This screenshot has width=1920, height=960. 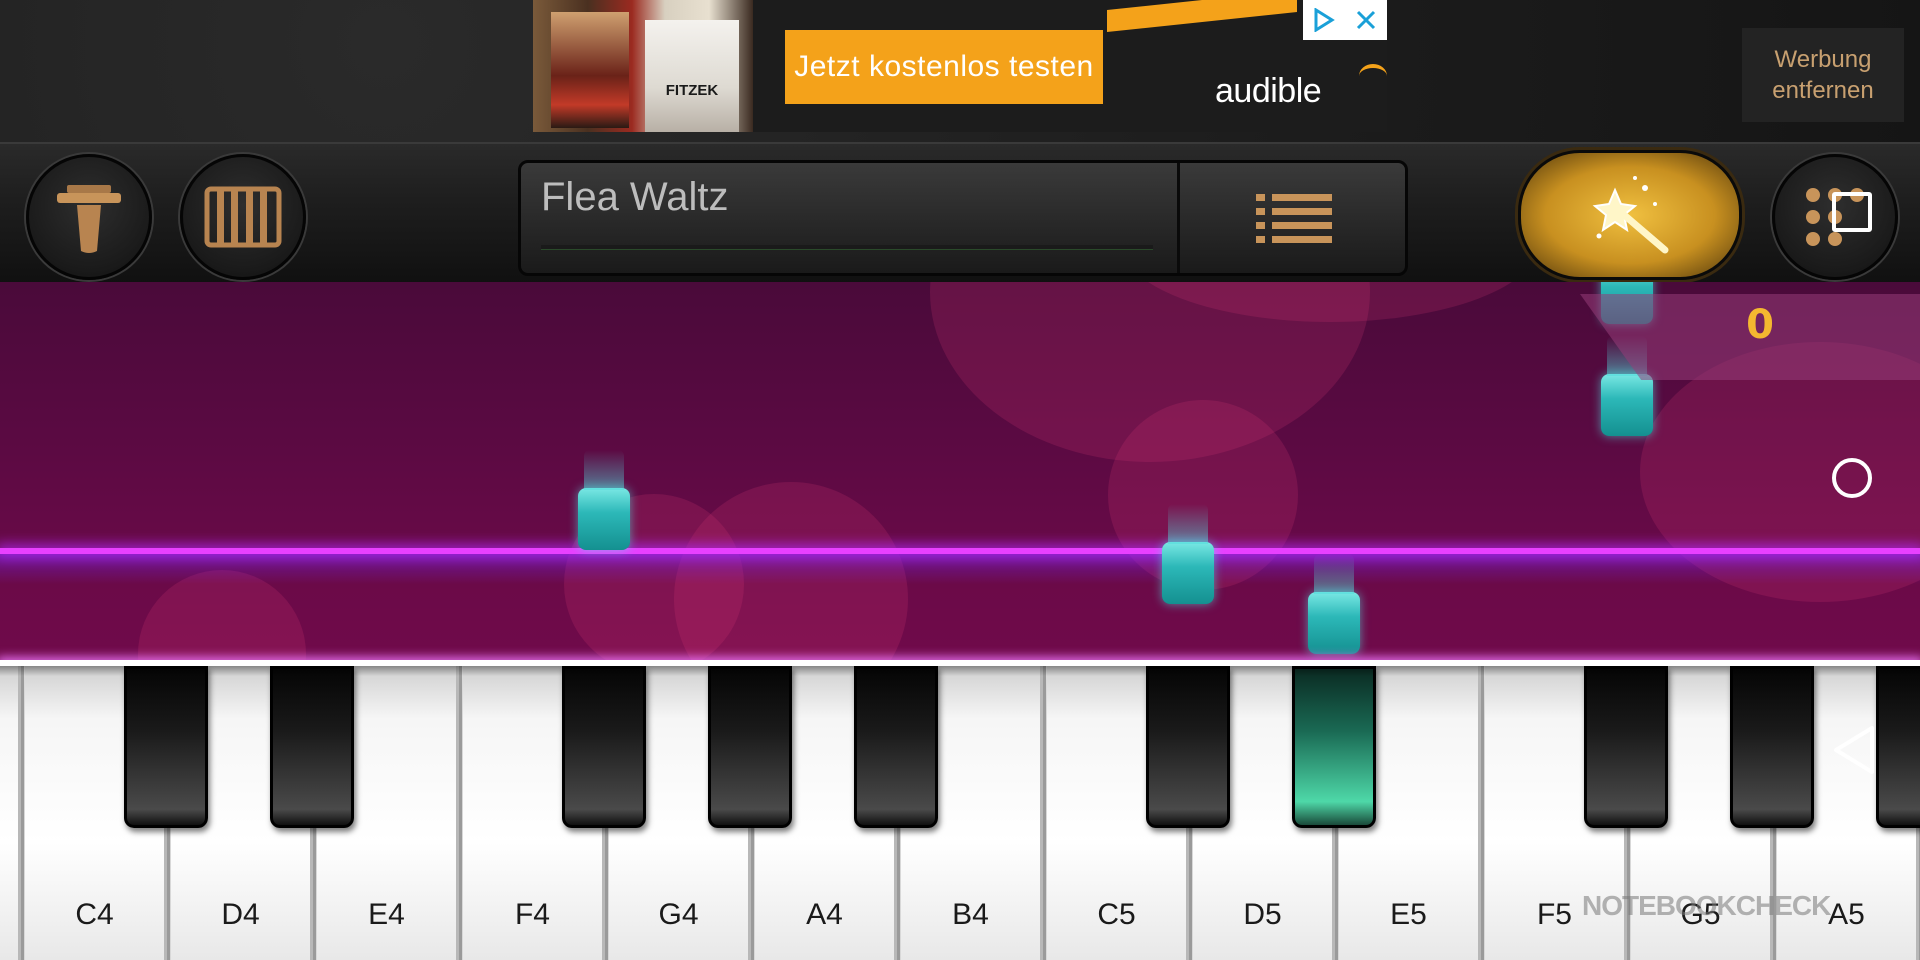 I want to click on key-label: F4, so click(x=532, y=914).